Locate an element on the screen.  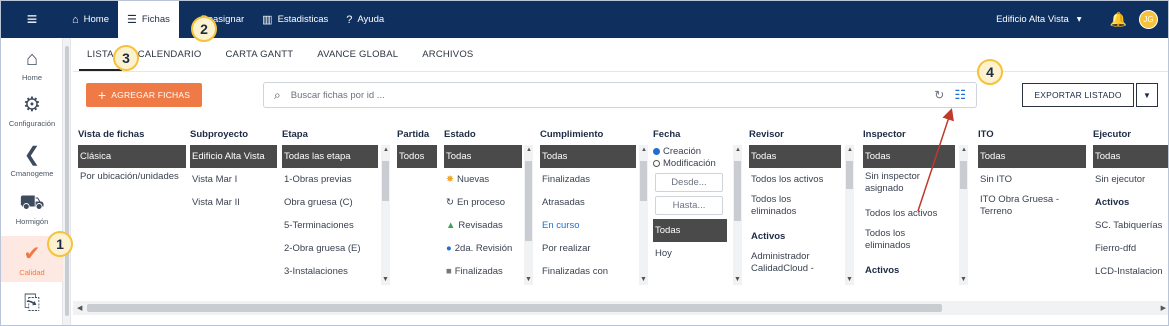
fecha-scrollbar: ▲ ▼ is located at coordinates (737, 215).